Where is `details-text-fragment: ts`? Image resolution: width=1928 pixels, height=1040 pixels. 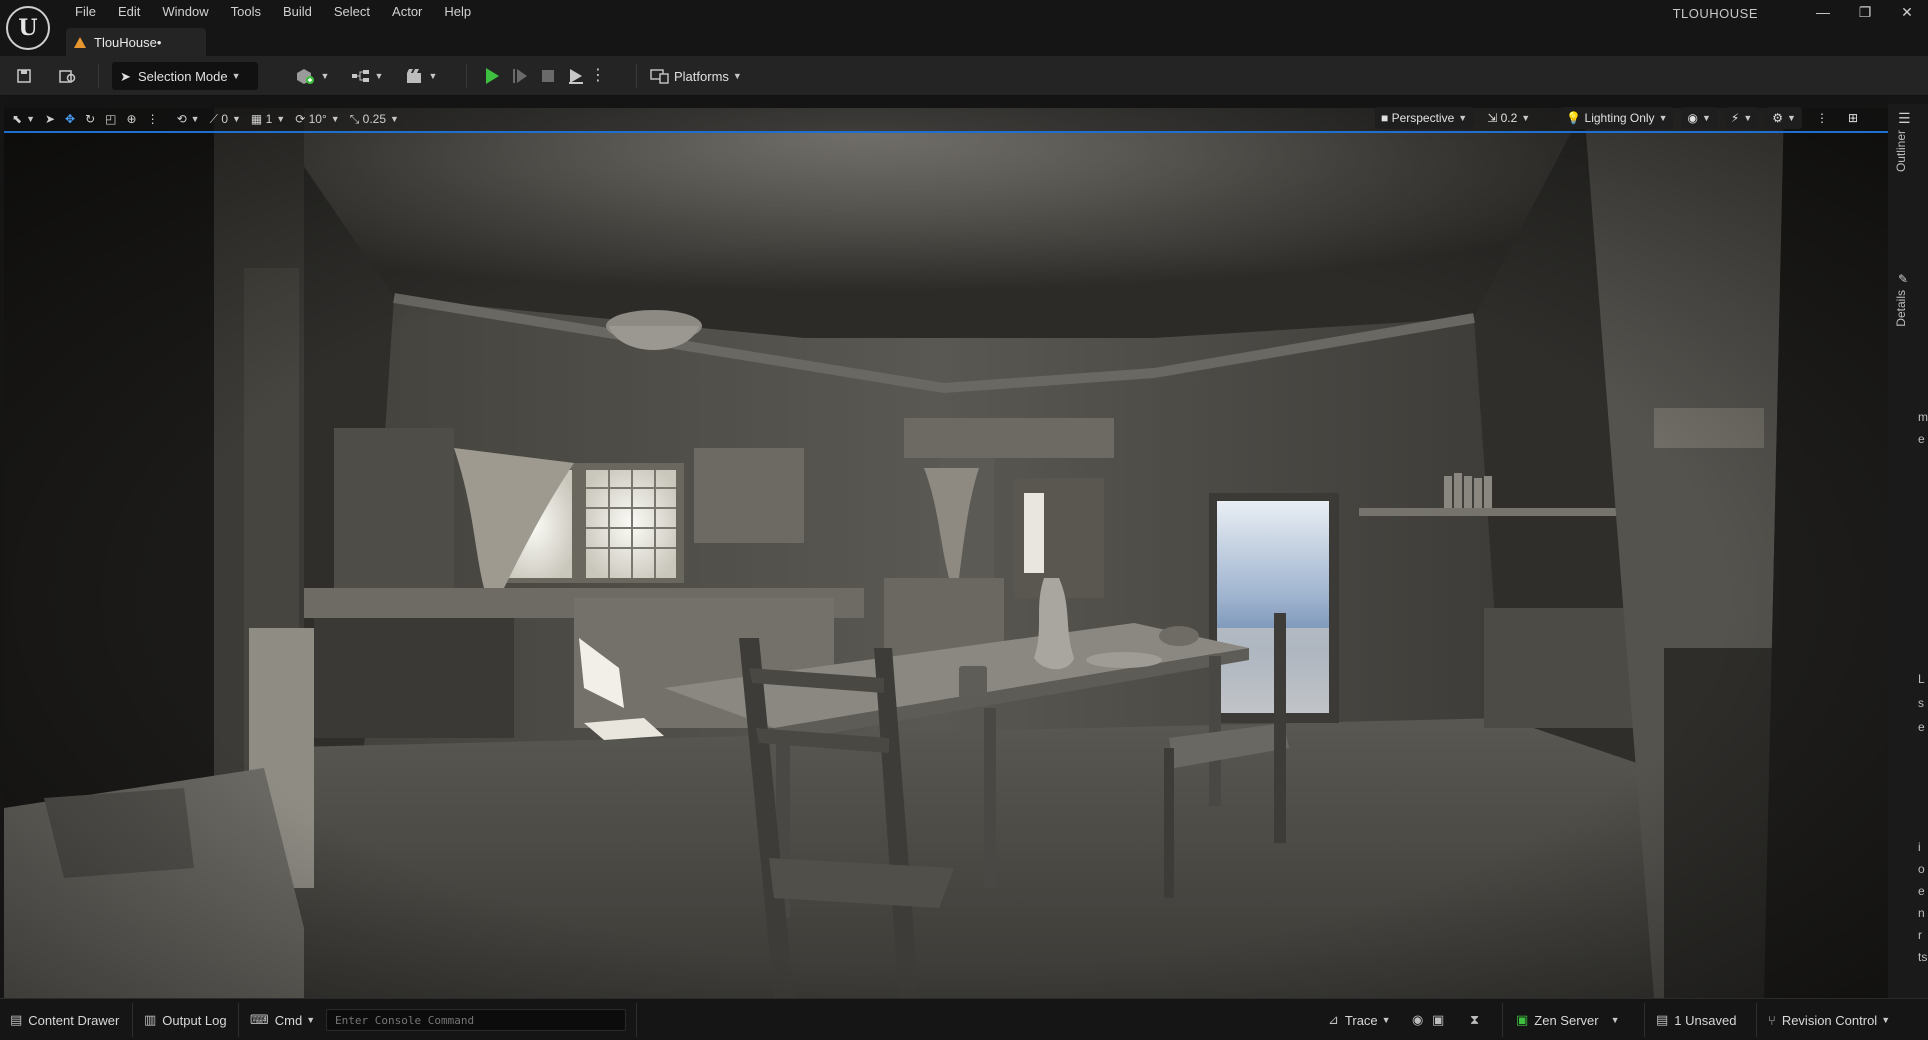
details-text-fragment: ts is located at coordinates (1923, 957).